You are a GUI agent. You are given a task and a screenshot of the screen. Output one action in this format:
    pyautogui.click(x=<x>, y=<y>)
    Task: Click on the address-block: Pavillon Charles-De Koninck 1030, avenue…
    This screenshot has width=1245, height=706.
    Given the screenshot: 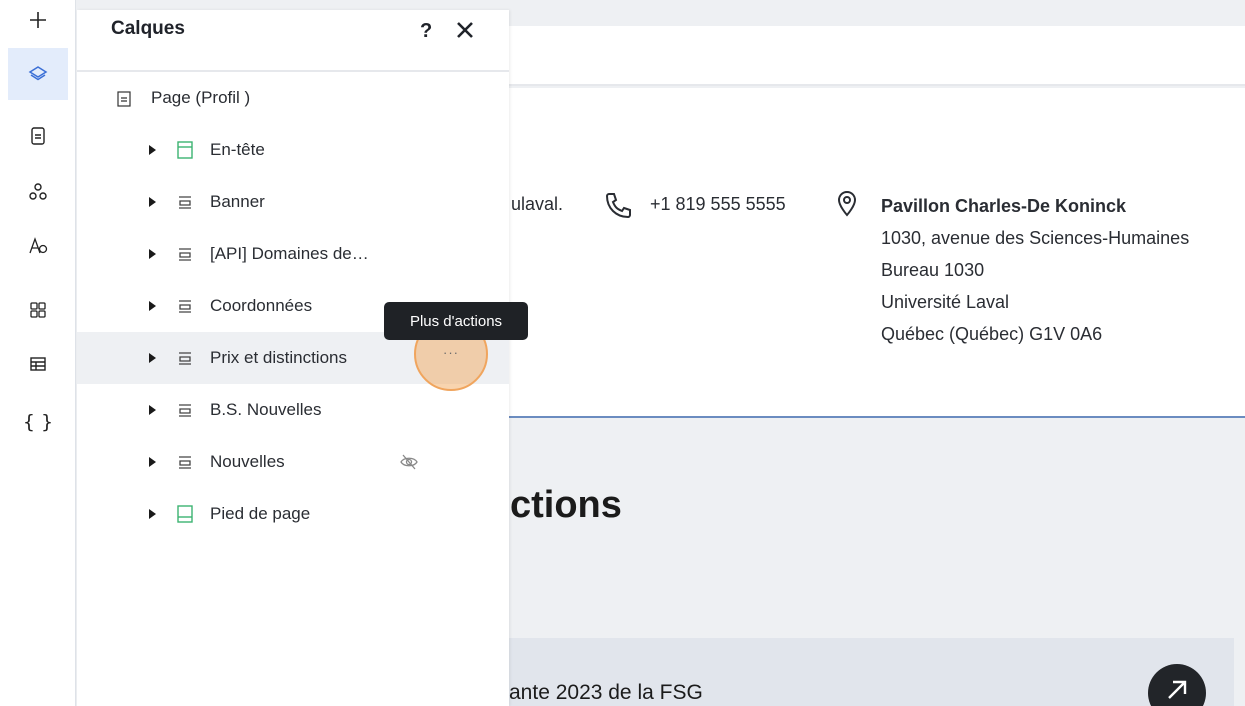 What is the action you would take?
    pyautogui.click(x=1035, y=270)
    